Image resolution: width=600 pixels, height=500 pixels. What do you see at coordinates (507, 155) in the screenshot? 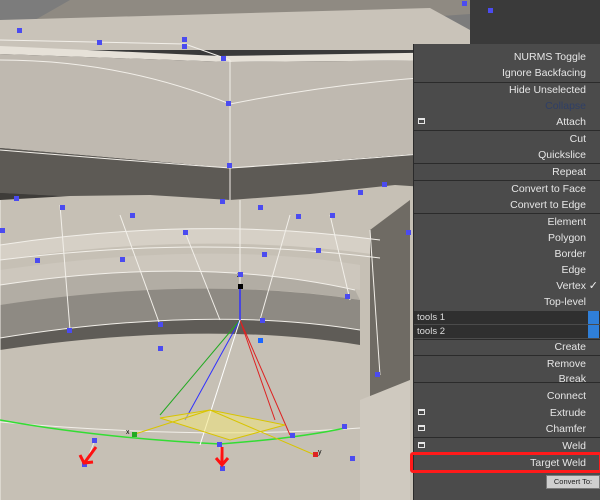
I see `menu-item-quickslice: Quickslice` at bounding box center [507, 155].